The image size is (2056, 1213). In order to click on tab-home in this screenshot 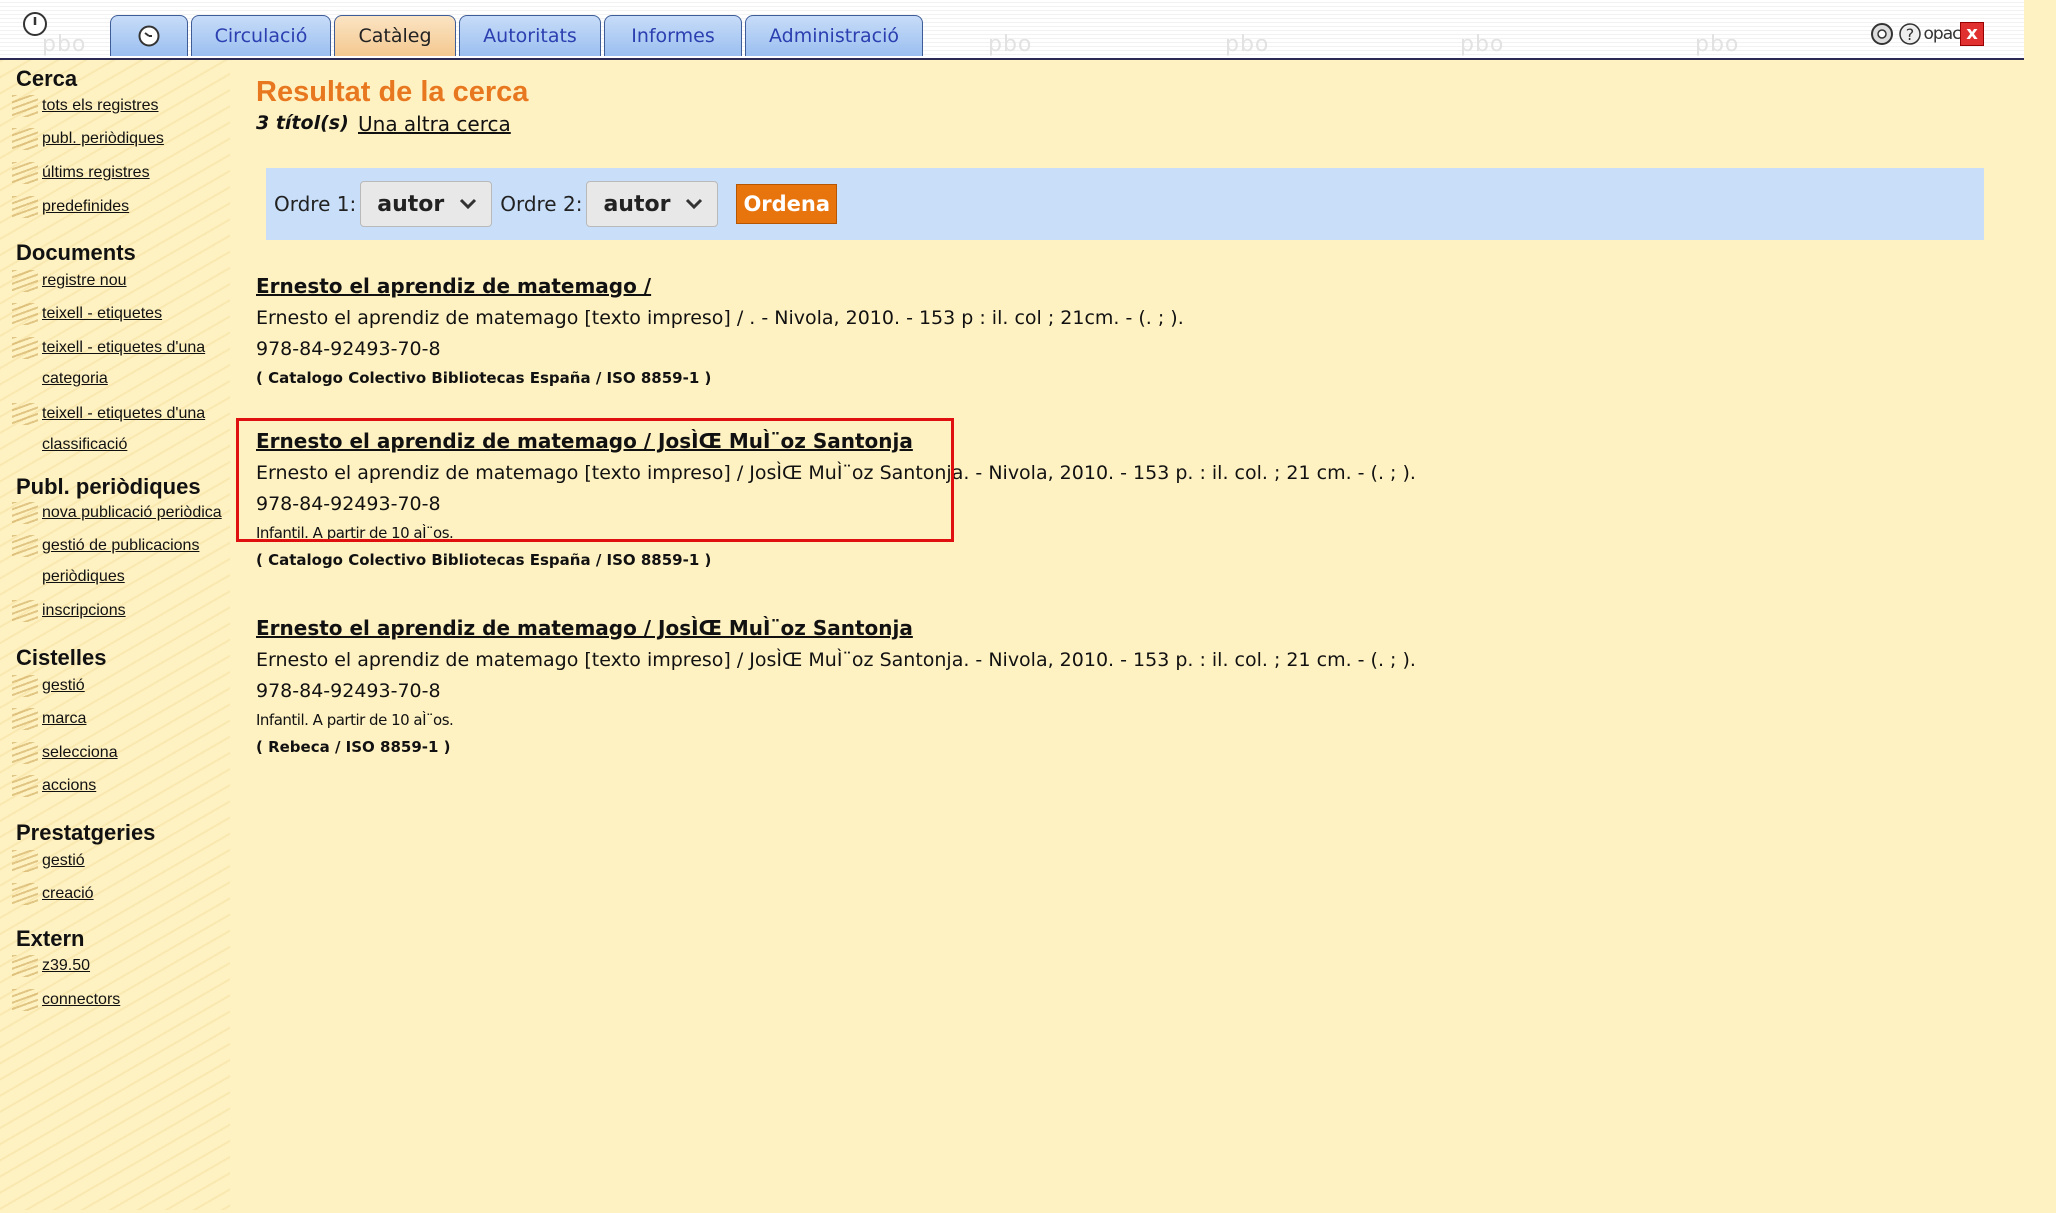, I will do `click(149, 35)`.